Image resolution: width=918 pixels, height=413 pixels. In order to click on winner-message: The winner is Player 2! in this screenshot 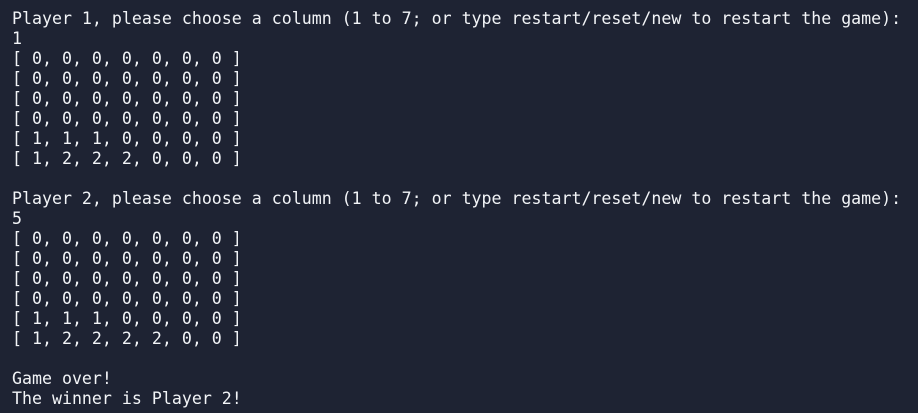, I will do `click(127, 398)`.